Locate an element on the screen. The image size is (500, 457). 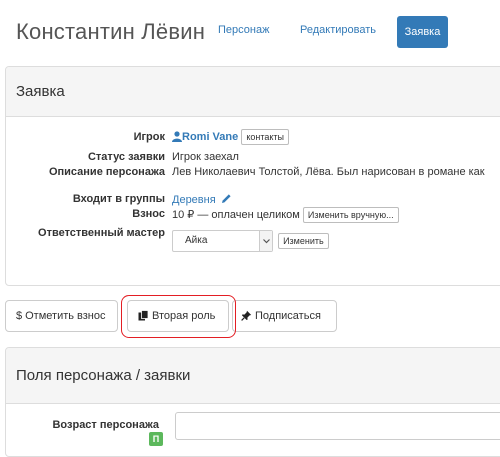
second-role-label: Вторая роль is located at coordinates (184, 316).